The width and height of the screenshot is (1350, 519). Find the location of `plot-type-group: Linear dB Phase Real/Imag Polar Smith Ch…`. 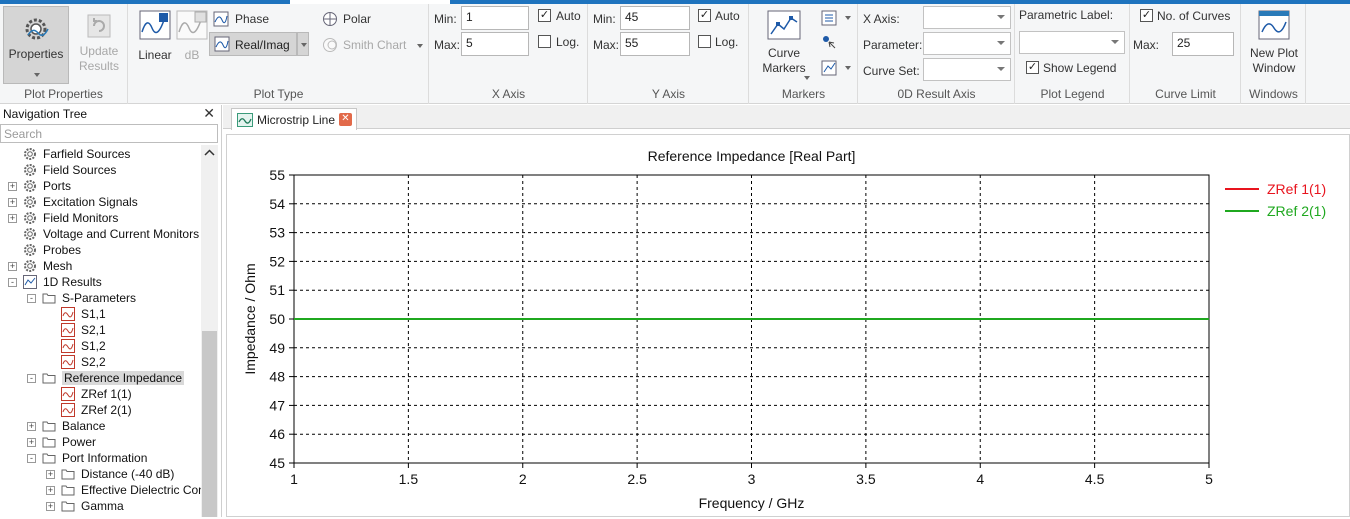

plot-type-group: Linear dB Phase Real/Imag Polar Smith Ch… is located at coordinates (279, 54).